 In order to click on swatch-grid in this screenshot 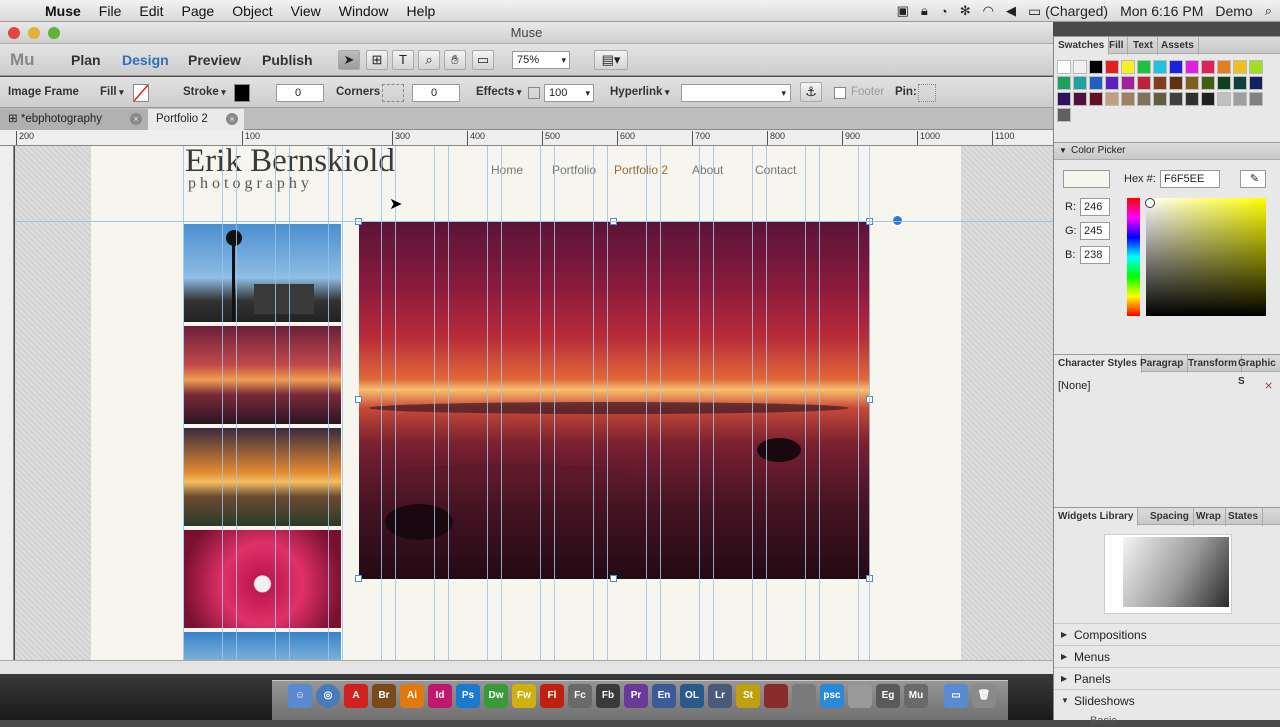, I will do `click(1161, 92)`.